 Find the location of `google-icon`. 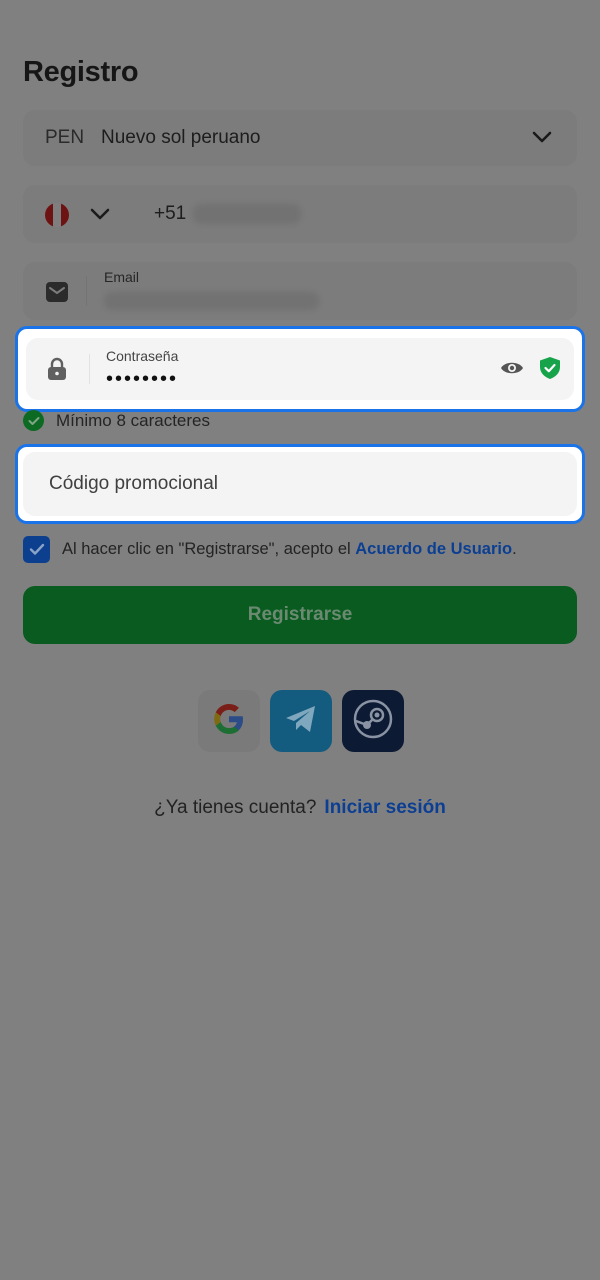

google-icon is located at coordinates (229, 721).